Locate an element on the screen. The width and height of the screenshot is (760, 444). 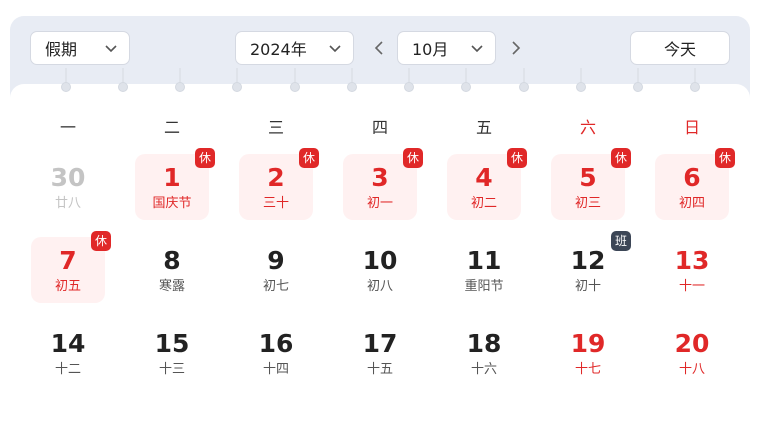
lunar-date: 初七 is located at coordinates (275, 286).